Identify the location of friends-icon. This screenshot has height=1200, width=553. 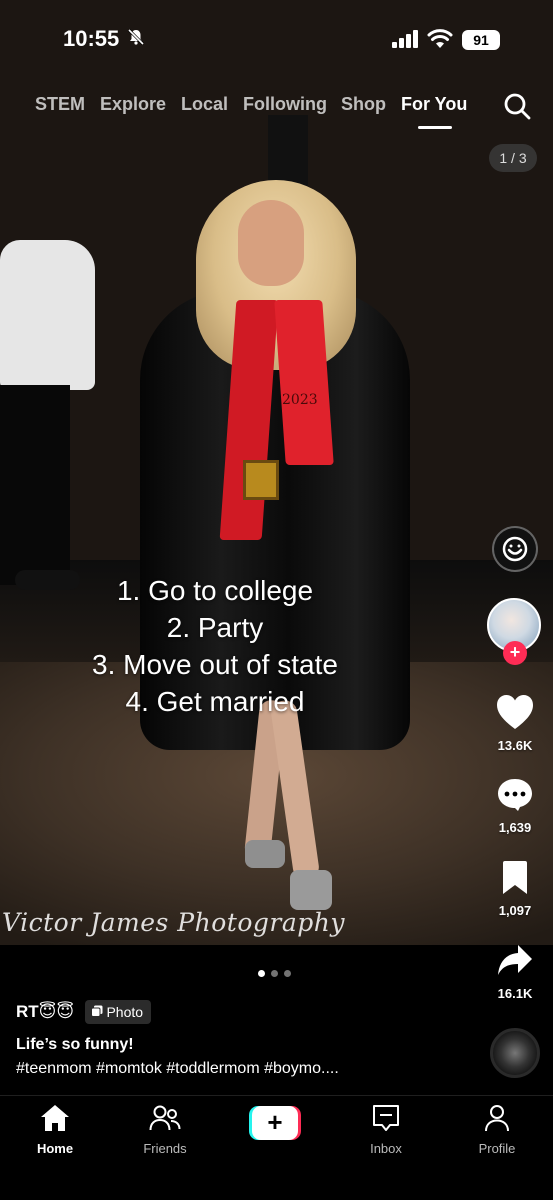
(165, 1118).